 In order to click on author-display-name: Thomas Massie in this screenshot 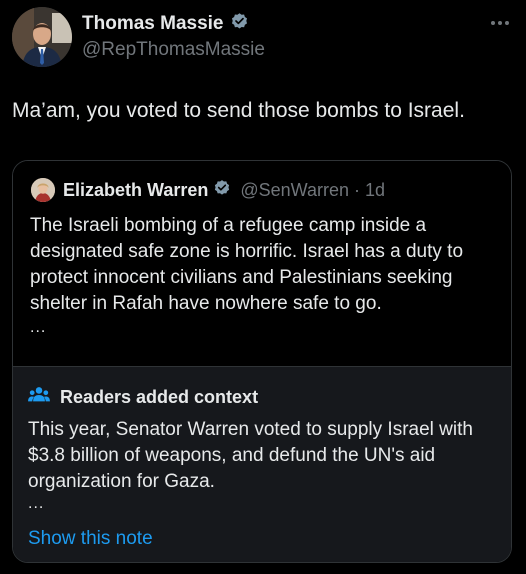, I will do `click(153, 24)`.